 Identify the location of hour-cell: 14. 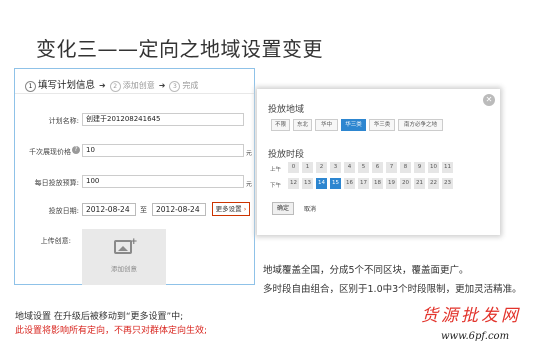
(321, 183).